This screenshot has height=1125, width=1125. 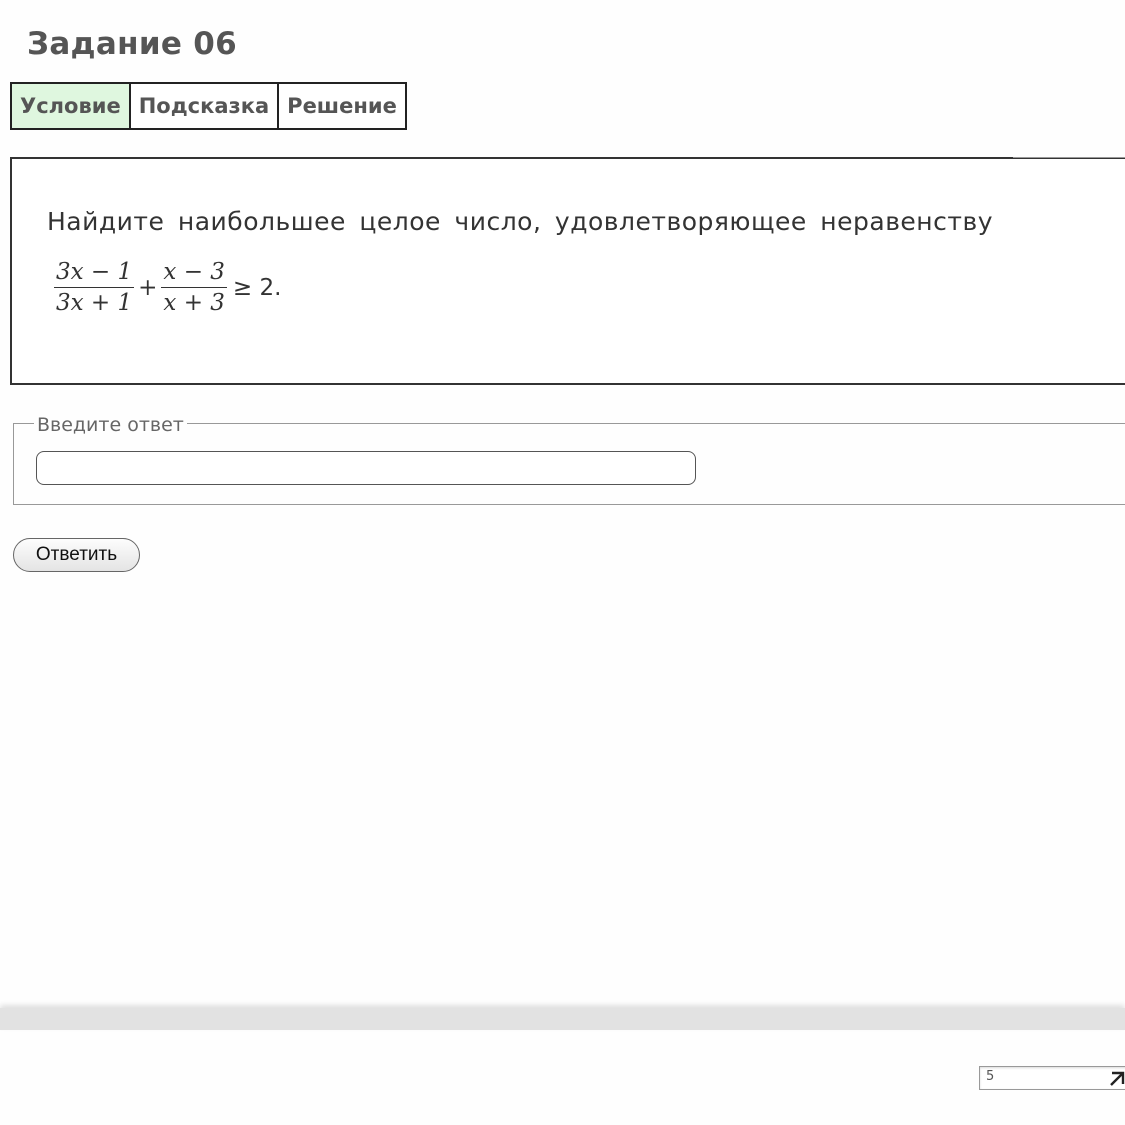 I want to click on inequality-tail: ≥ 2., so click(x=257, y=287).